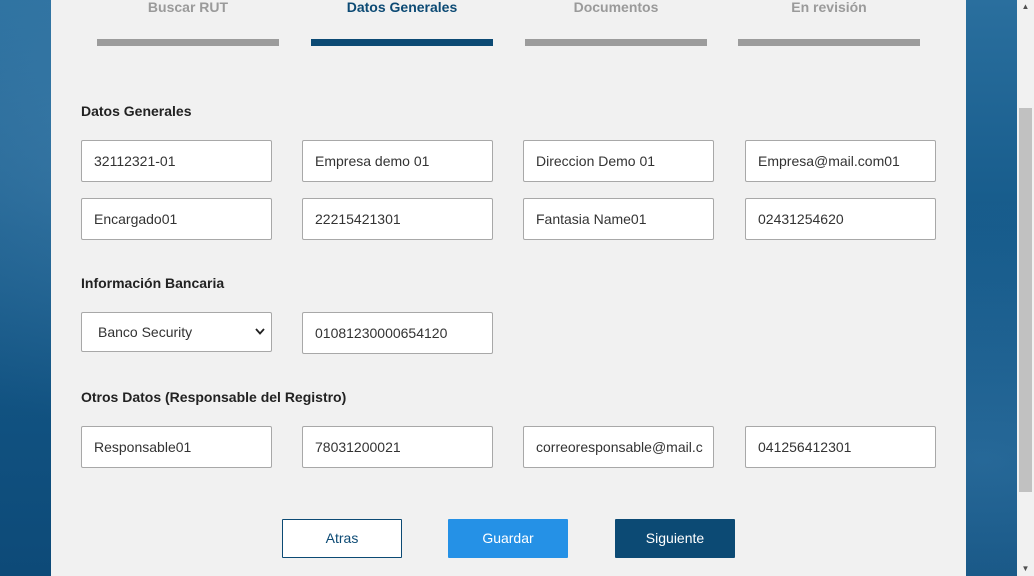 The height and width of the screenshot is (576, 1034). What do you see at coordinates (214, 397) in the screenshot?
I see `section-title-otros-datos: Otros Datos (Responsable del Registro)` at bounding box center [214, 397].